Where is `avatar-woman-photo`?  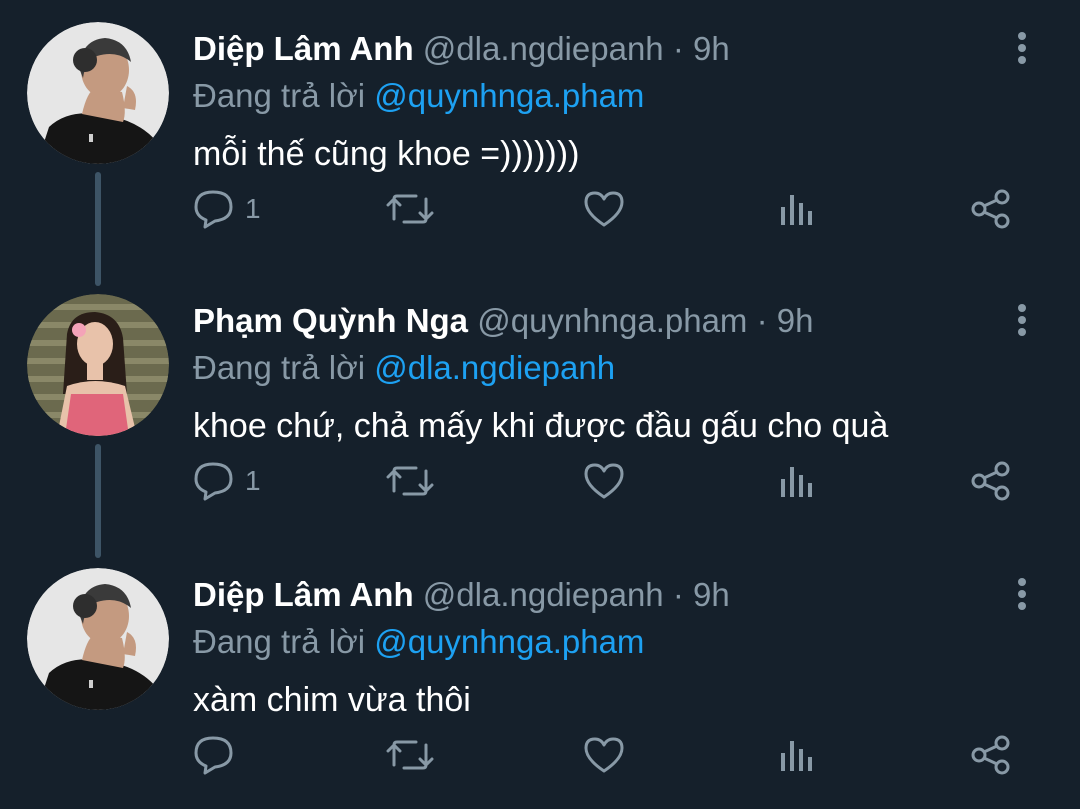 avatar-woman-photo is located at coordinates (98, 365).